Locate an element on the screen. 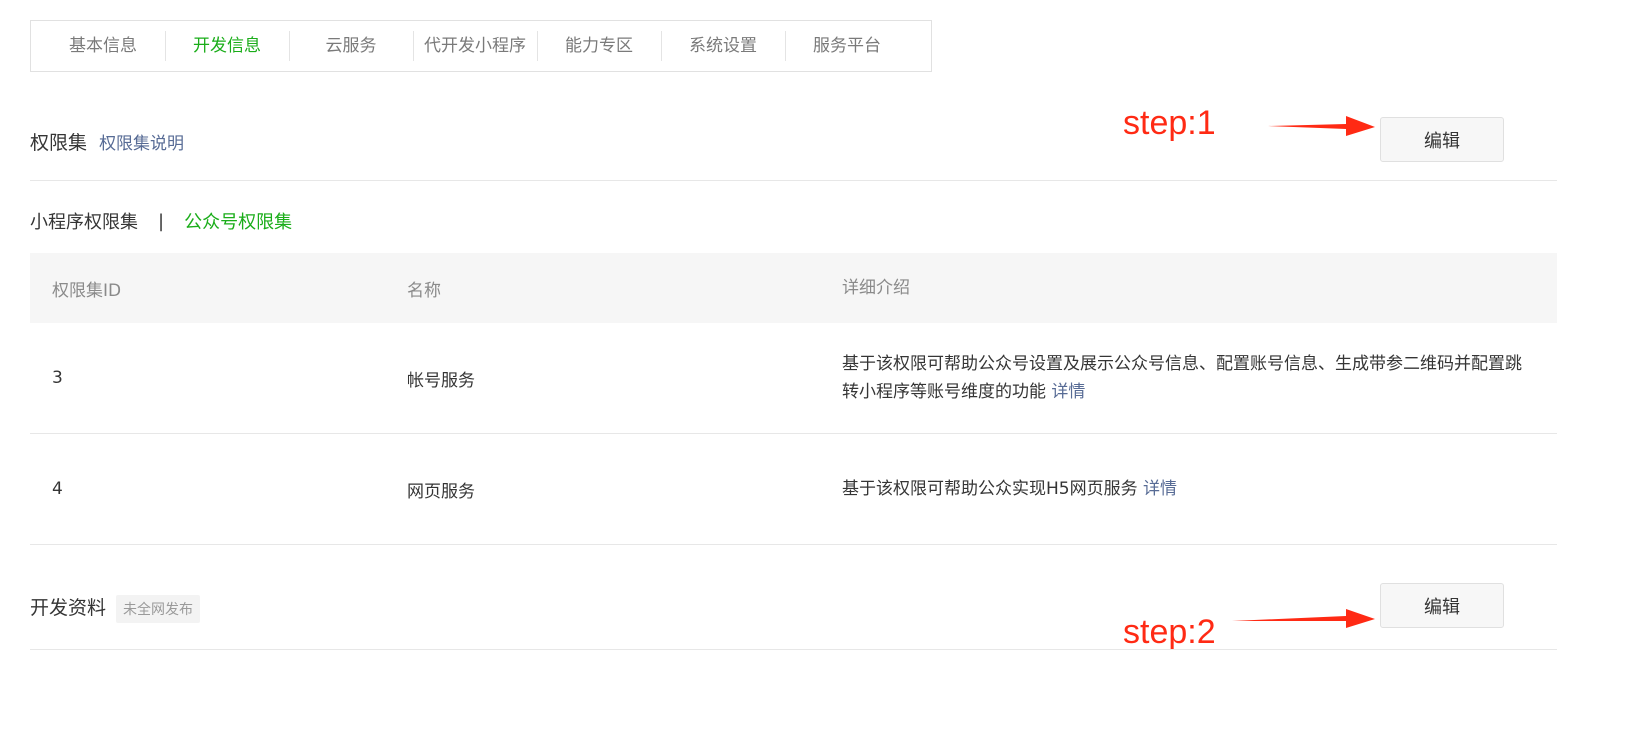  tab-service-platform: 服务平台 is located at coordinates (847, 46).